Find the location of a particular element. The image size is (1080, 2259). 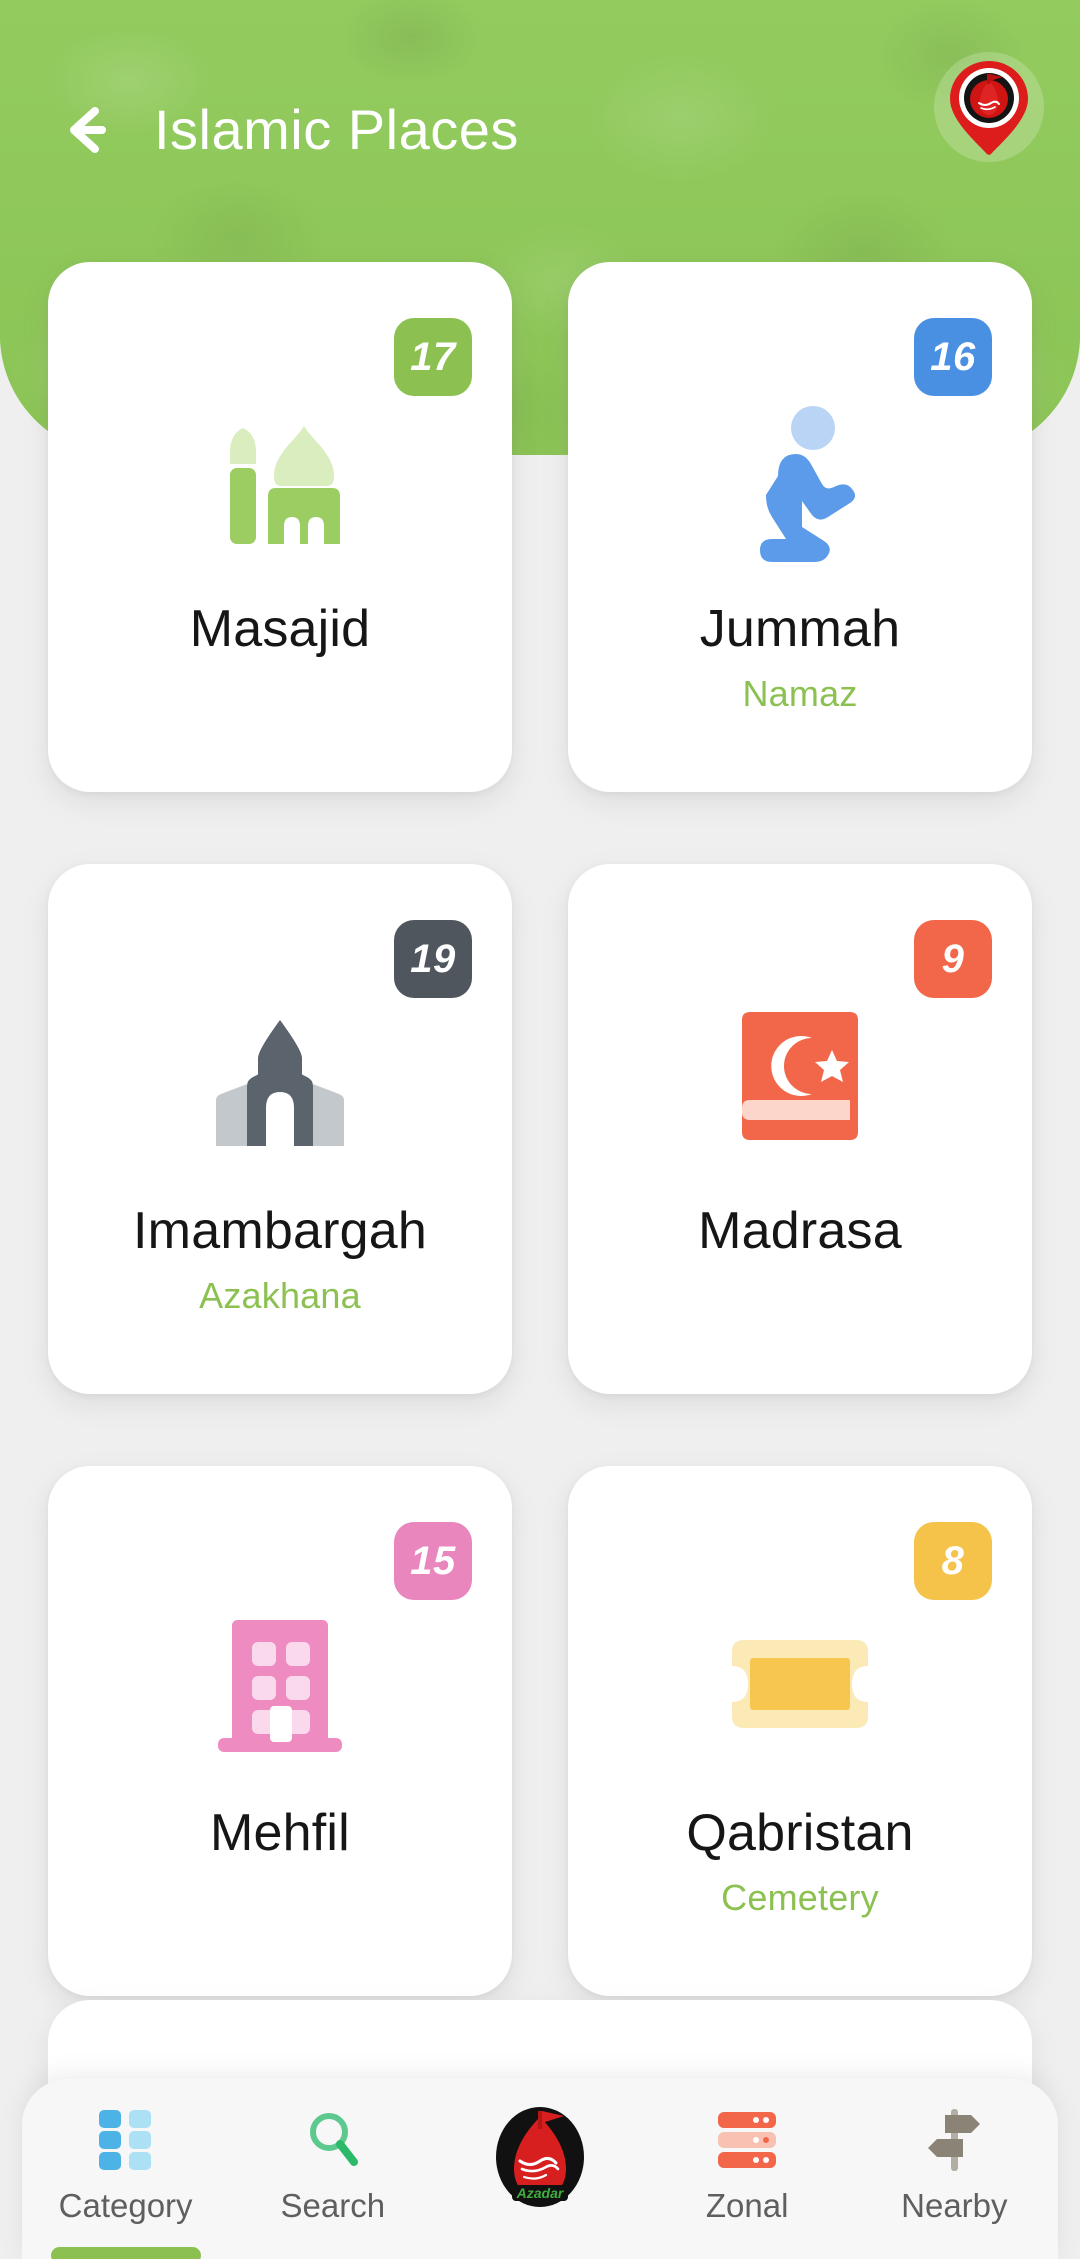

card-title: Jummah is located at coordinates (800, 629).